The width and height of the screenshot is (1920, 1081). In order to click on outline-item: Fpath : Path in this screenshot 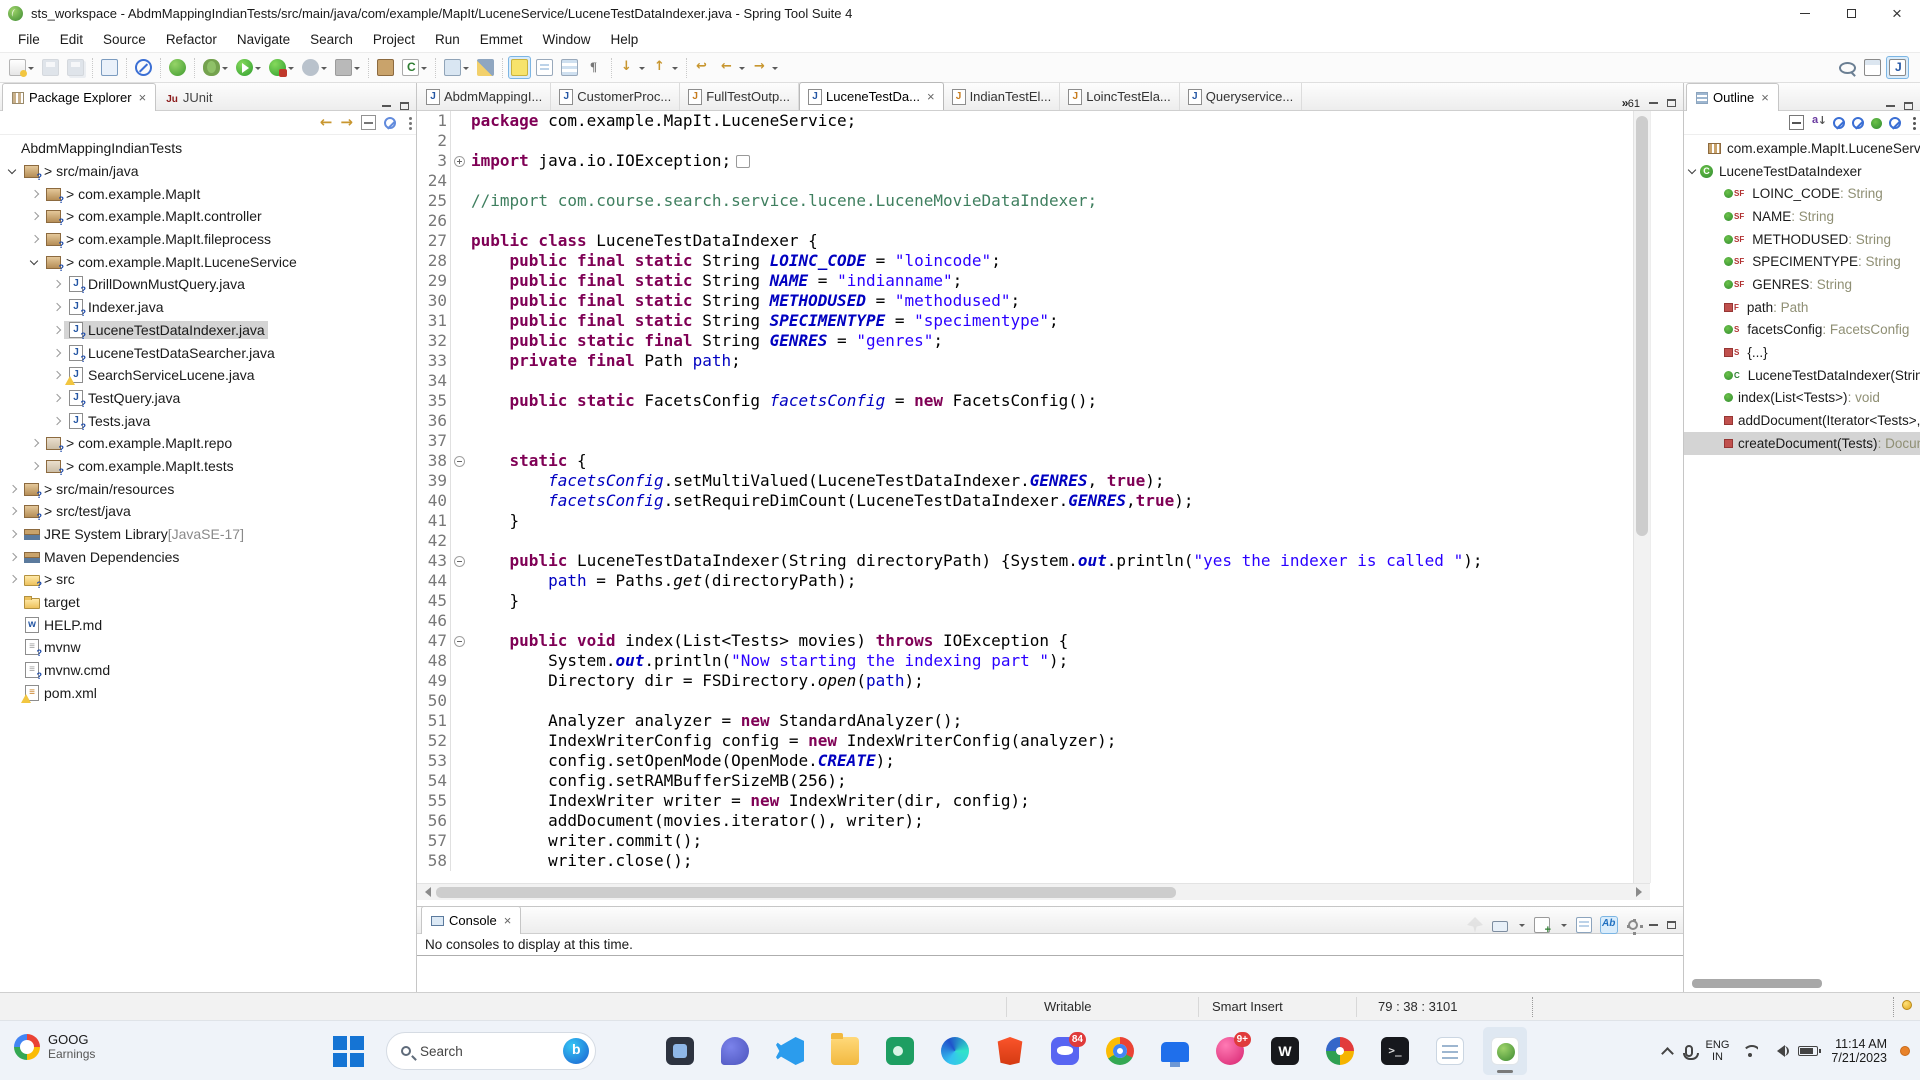, I will do `click(1802, 307)`.